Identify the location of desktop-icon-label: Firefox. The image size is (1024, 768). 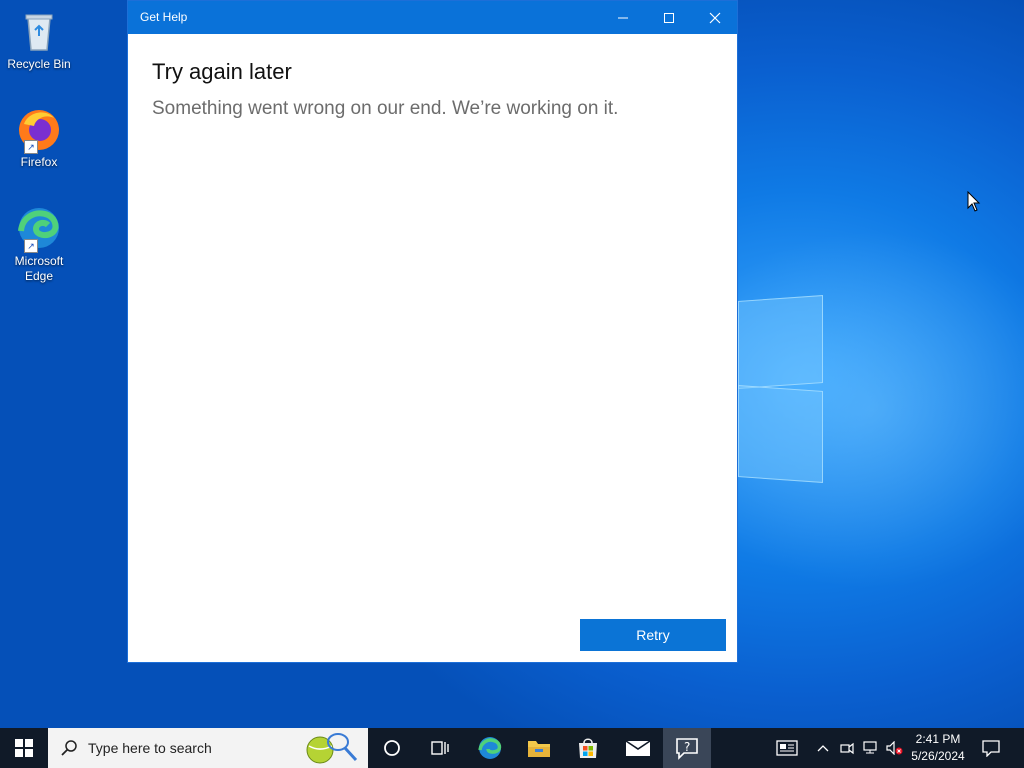
(39, 162).